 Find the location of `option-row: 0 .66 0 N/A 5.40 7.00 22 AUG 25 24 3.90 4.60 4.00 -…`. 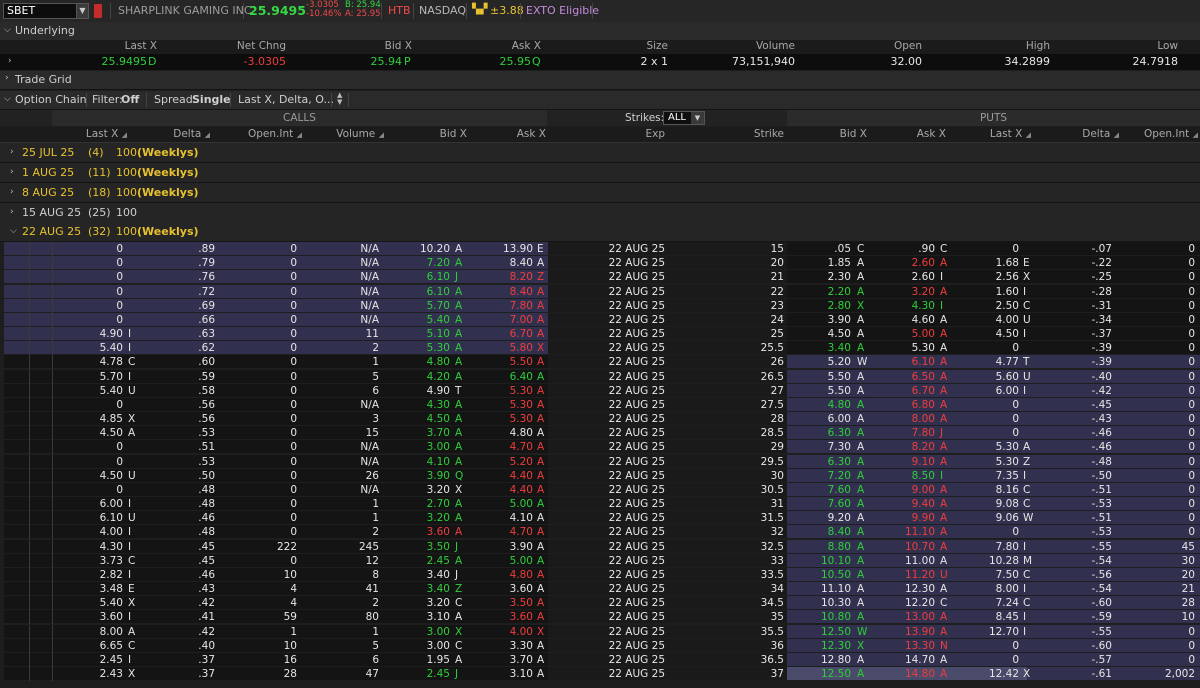

option-row: 0 .66 0 N/A 5.40 7.00 22 AUG 25 24 3.90 4.60 4.00 -… is located at coordinates (600, 320).